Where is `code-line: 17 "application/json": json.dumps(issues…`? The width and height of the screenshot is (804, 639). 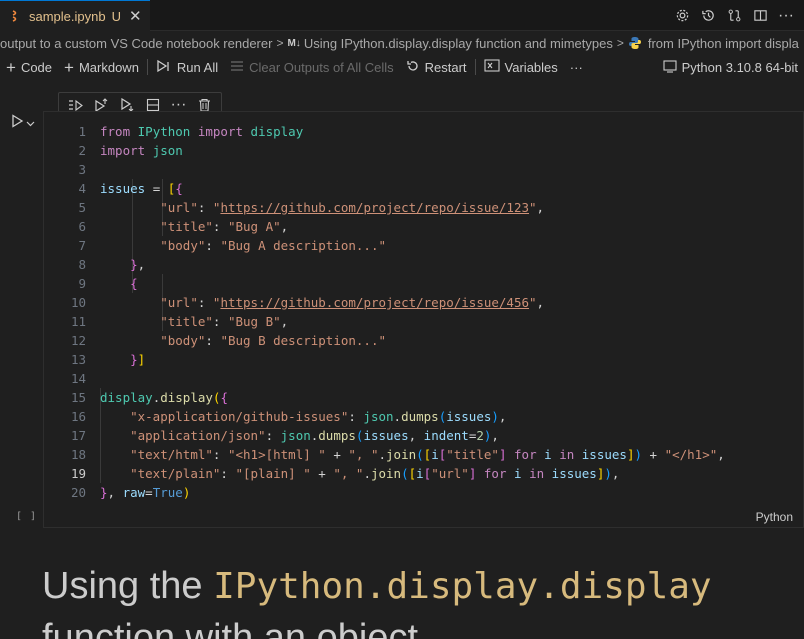
code-line: 17 "application/json": json.dumps(issues… is located at coordinates (284, 435).